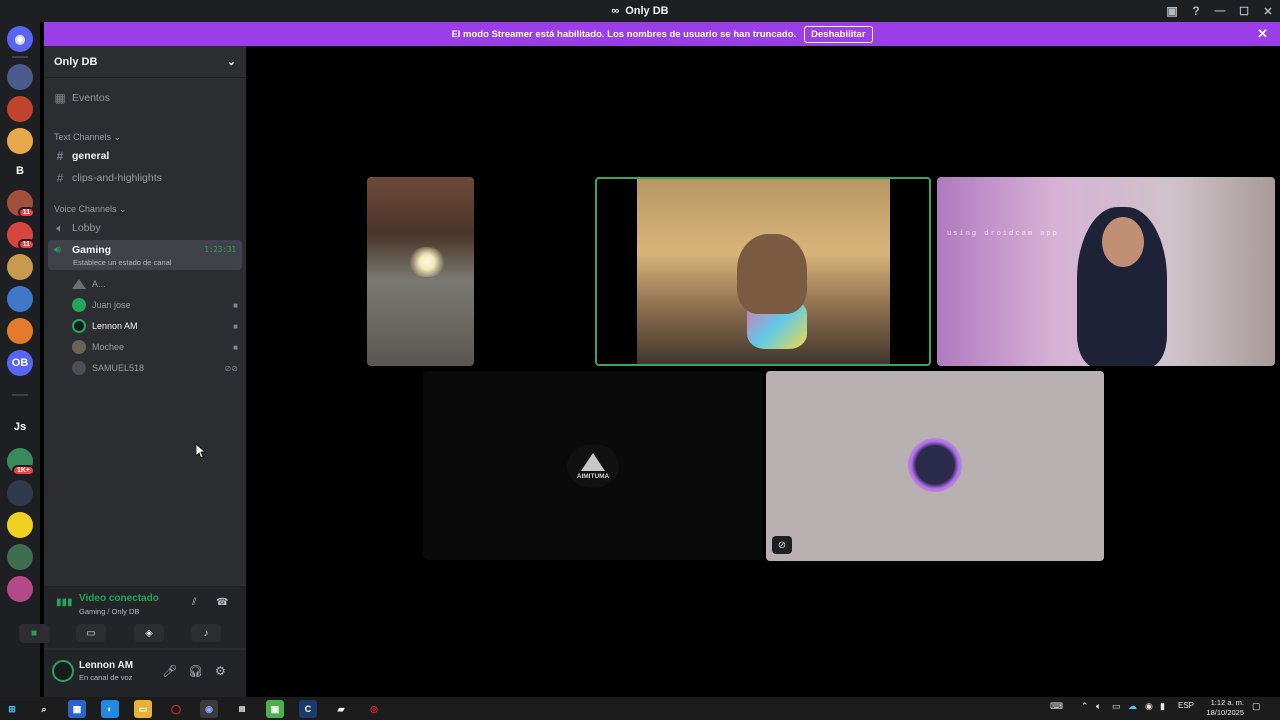  Describe the element at coordinates (145, 62) in the screenshot. I see `server-header: Only DB ⌄` at that location.